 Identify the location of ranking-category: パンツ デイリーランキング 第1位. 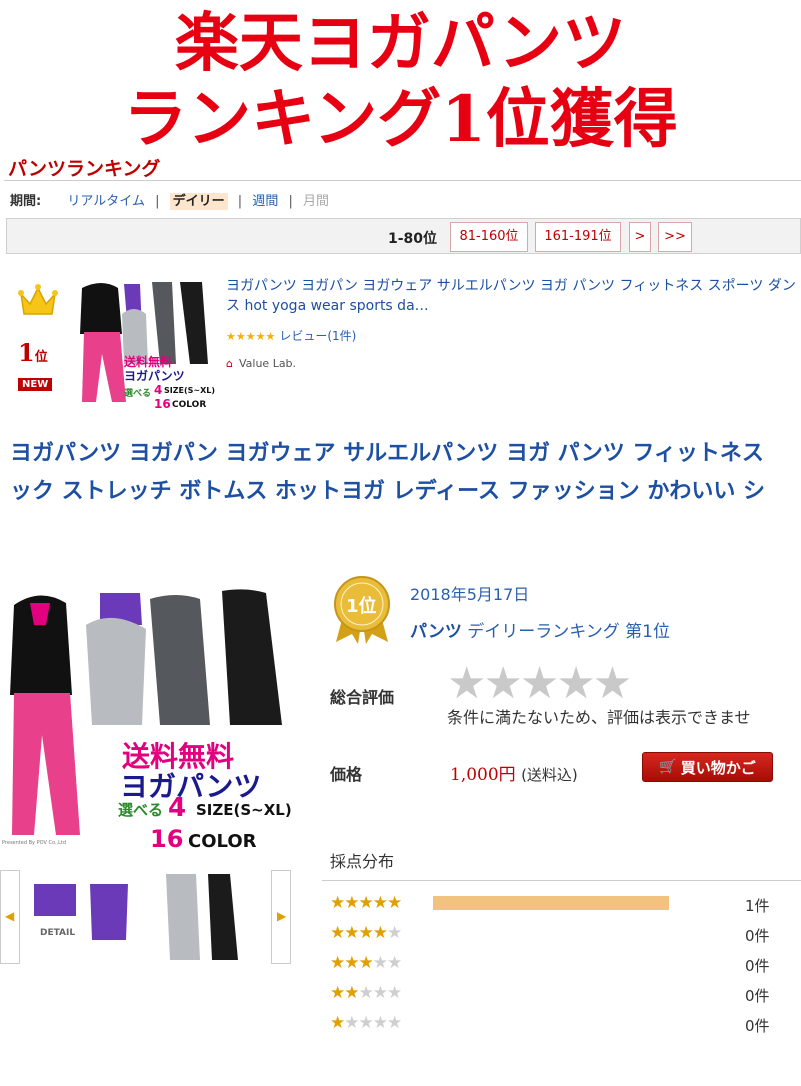
(540, 629).